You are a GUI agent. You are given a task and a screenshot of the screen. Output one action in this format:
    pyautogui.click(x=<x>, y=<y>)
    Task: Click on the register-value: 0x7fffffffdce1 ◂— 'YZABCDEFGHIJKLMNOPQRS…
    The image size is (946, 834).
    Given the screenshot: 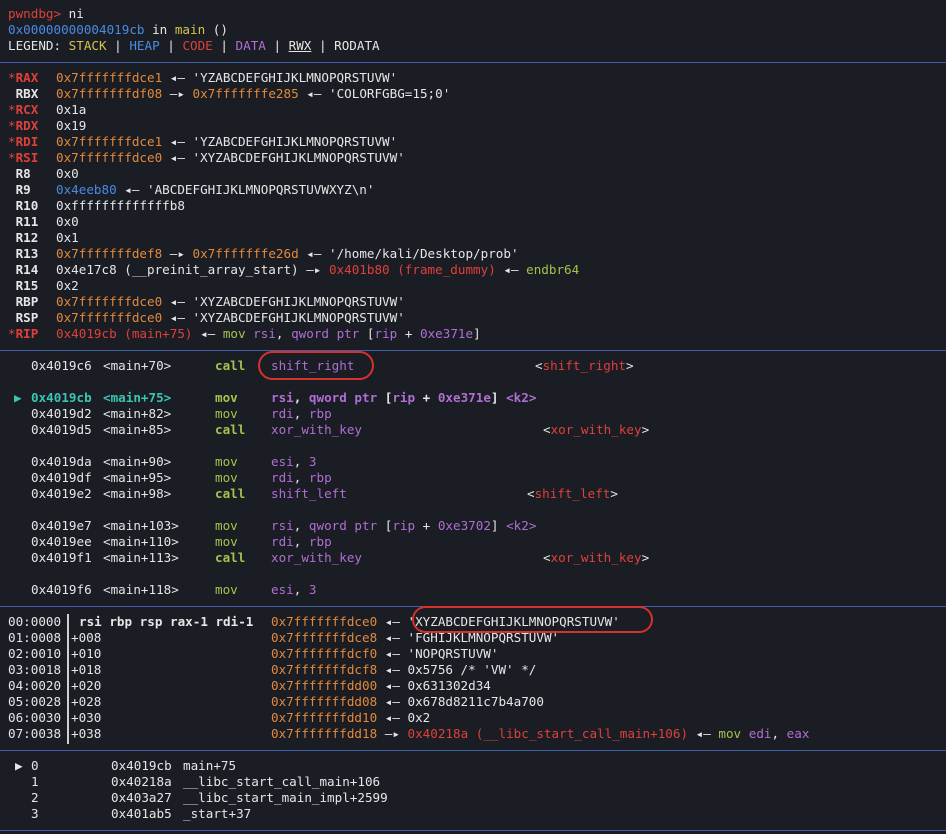 What is the action you would take?
    pyautogui.click(x=226, y=78)
    